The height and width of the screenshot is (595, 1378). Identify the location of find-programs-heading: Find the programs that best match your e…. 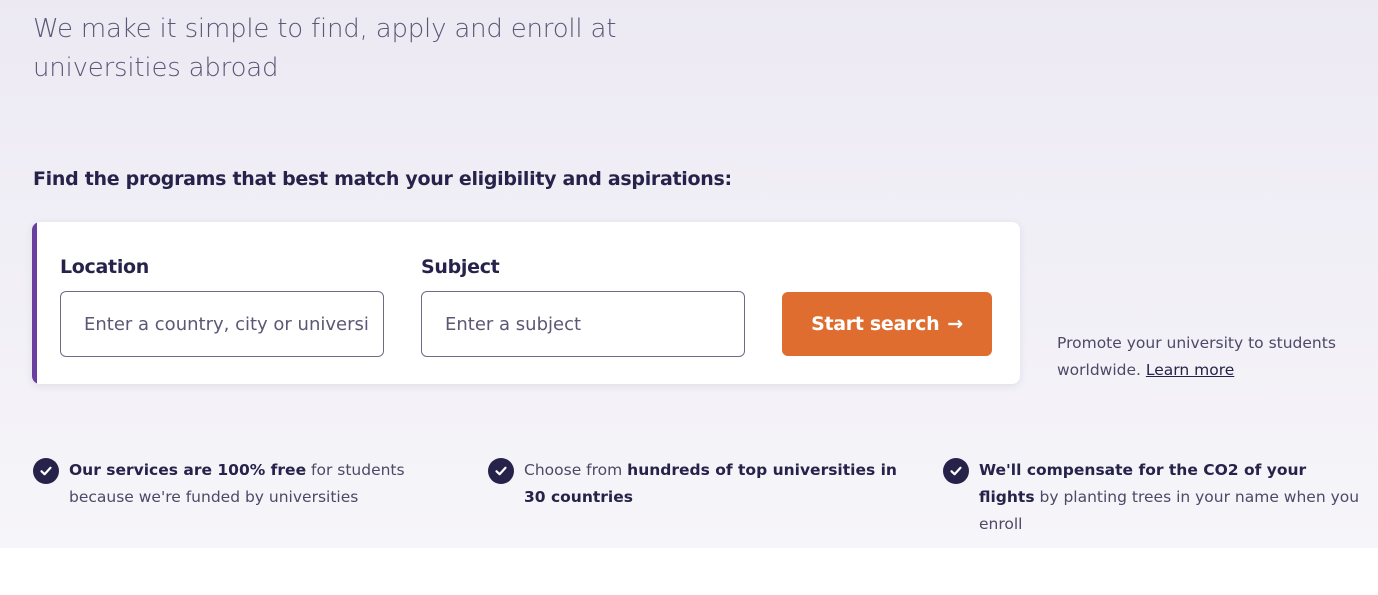
(382, 179).